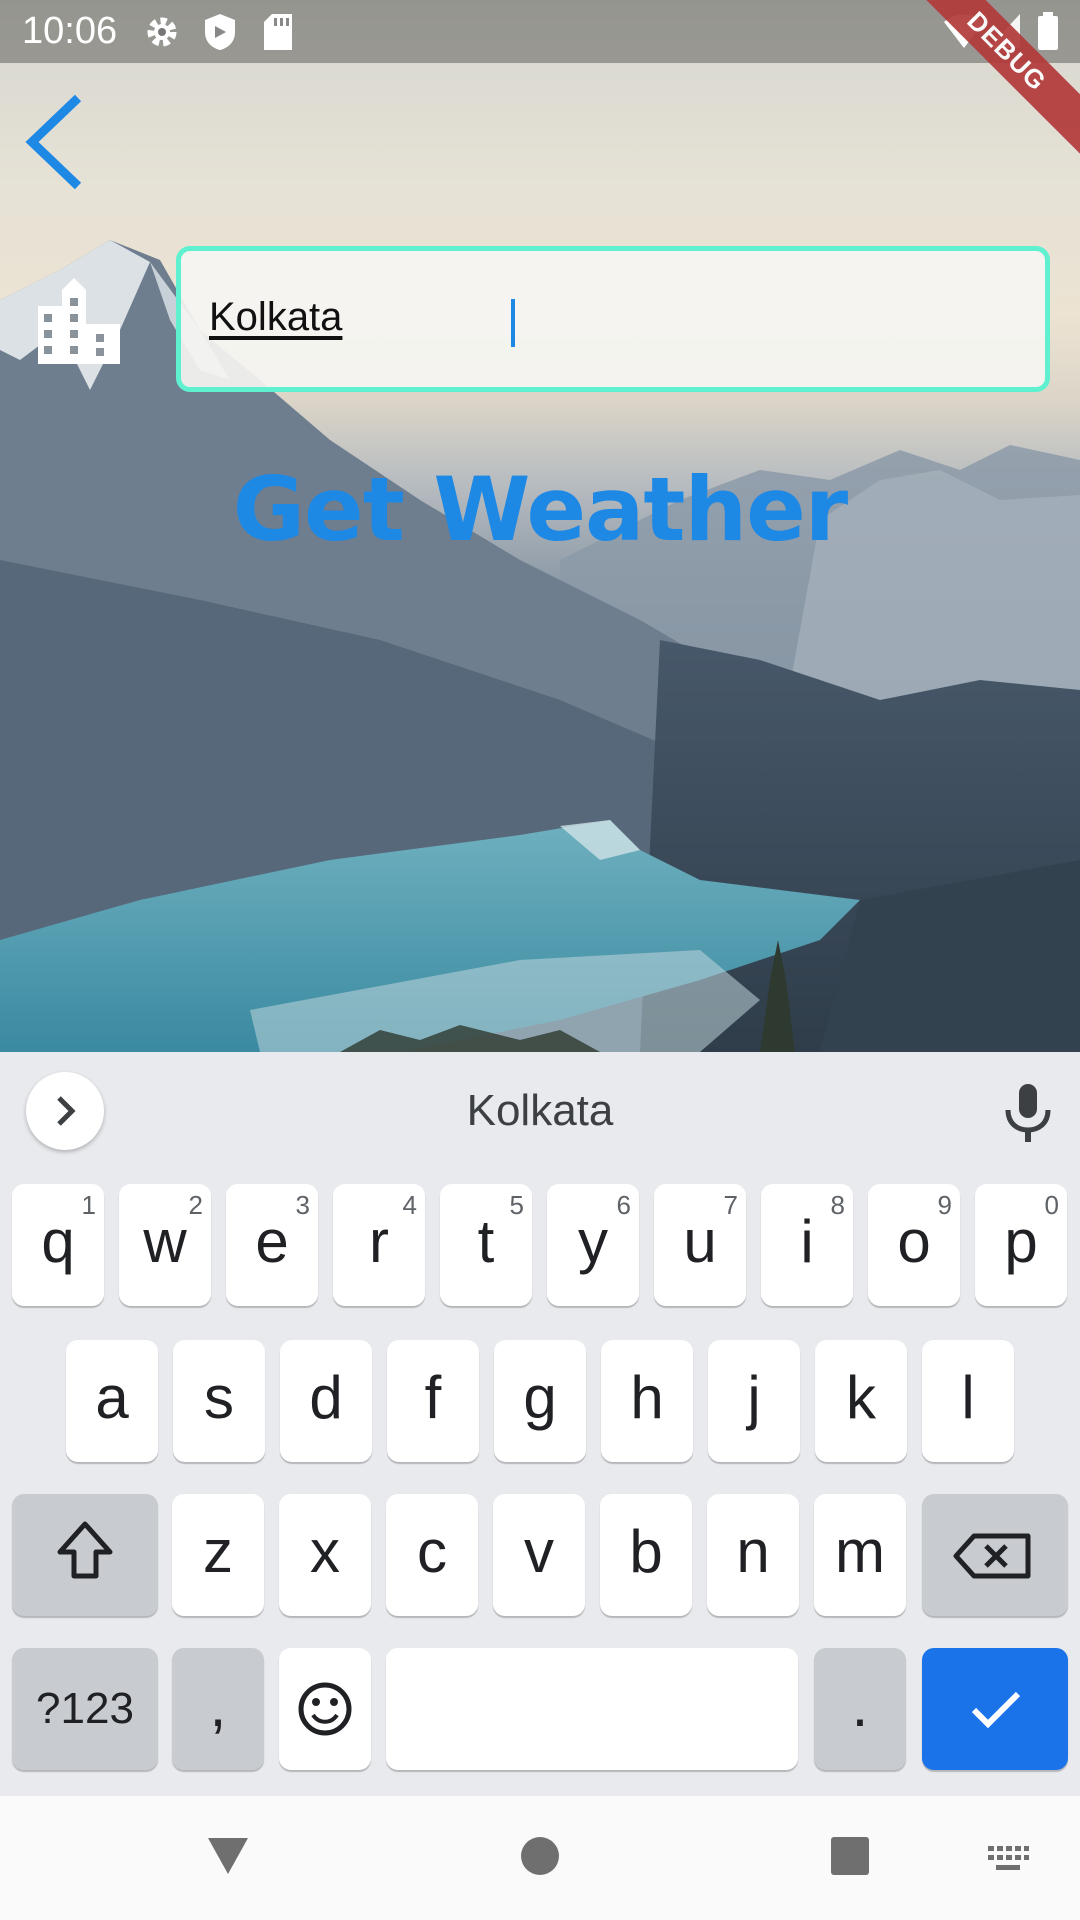  I want to click on key-label: f, so click(433, 1397).